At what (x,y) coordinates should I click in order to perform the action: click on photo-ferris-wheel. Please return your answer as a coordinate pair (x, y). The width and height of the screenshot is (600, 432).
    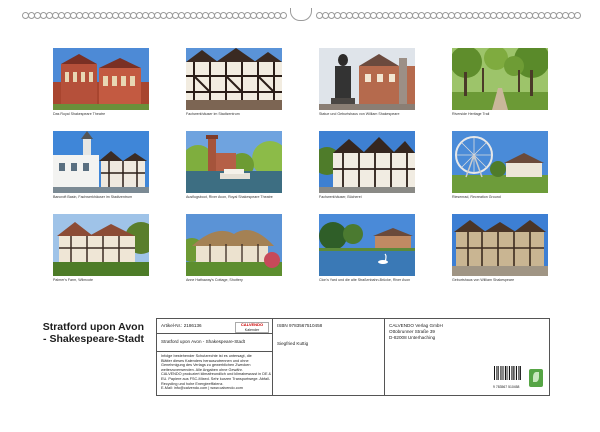
    Looking at the image, I should click on (500, 162).